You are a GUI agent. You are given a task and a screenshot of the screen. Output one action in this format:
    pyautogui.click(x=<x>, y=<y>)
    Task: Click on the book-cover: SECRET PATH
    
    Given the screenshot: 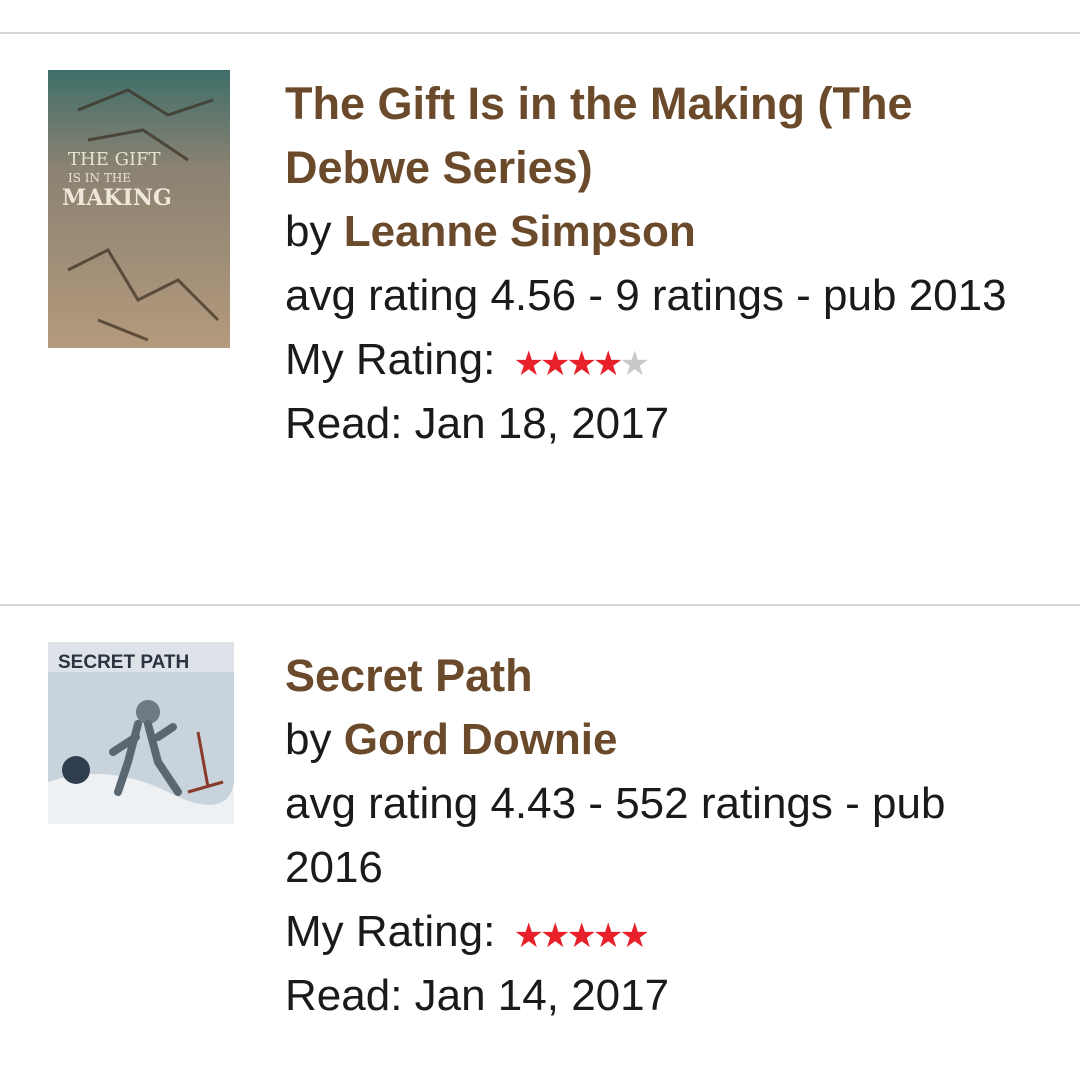 What is the action you would take?
    pyautogui.click(x=141, y=733)
    